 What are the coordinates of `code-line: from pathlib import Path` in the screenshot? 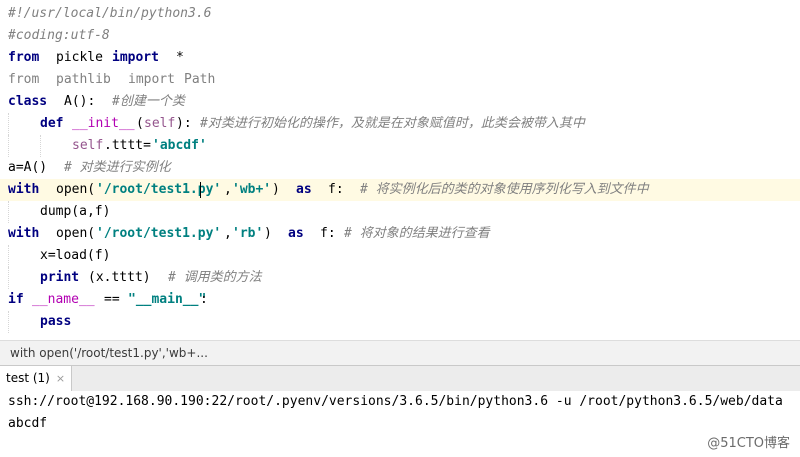 It's located at (400, 80).